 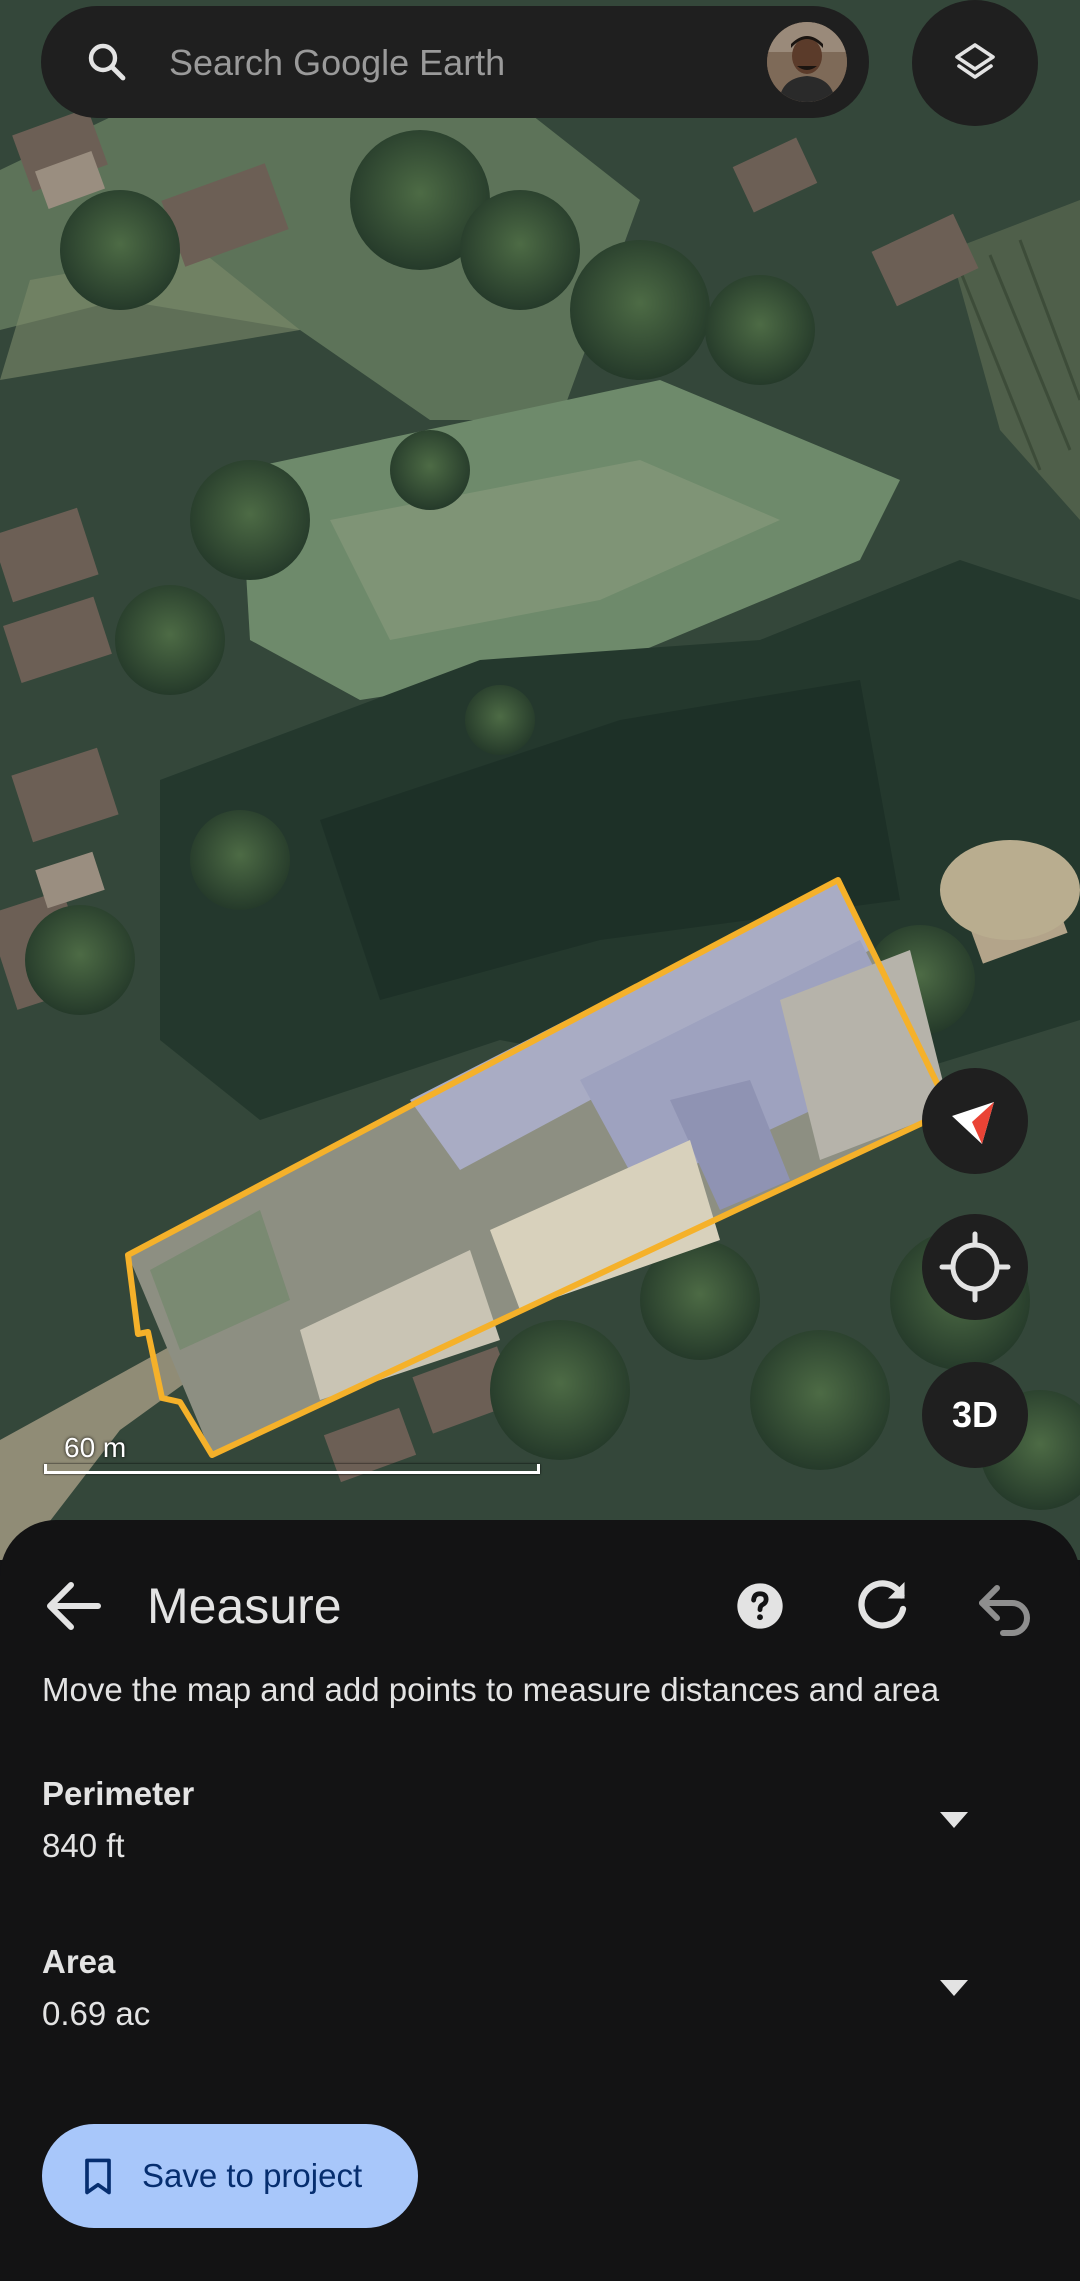 I want to click on search-bar, so click(x=455, y=63).